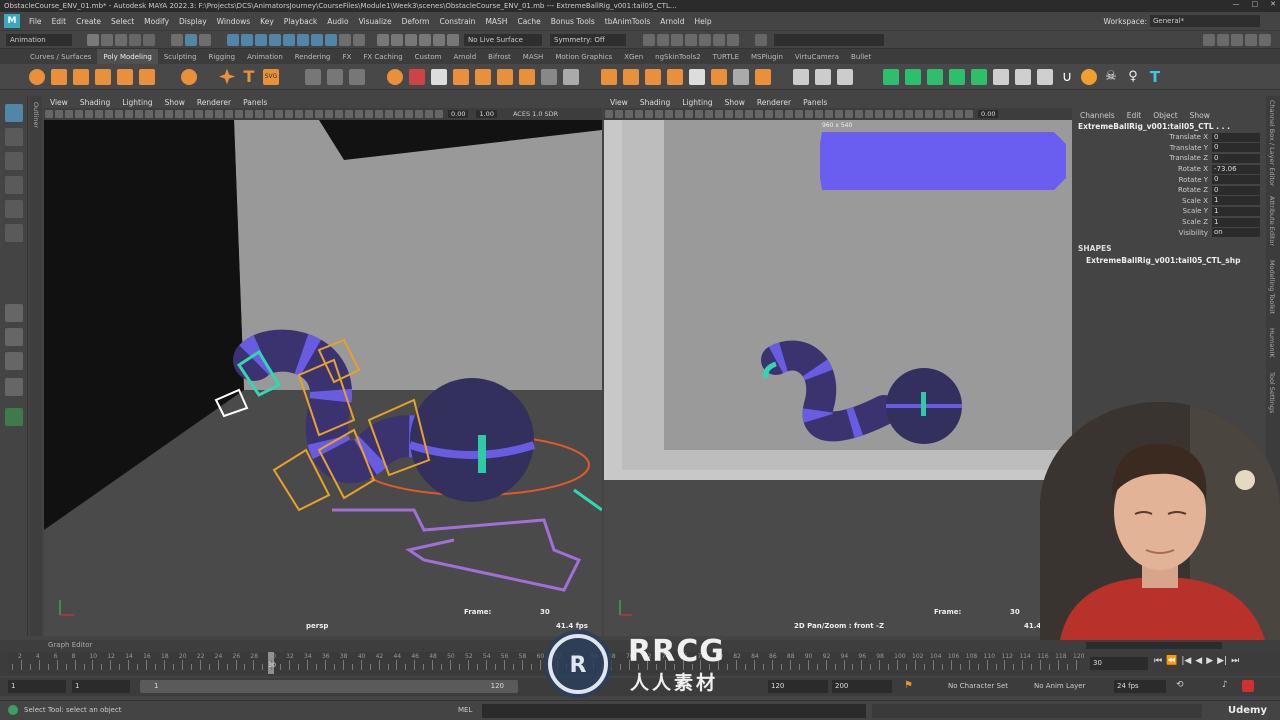 This screenshot has width=1280, height=720. Describe the element at coordinates (1143, 148) in the screenshot. I see `attribute-name: Translate Y` at that location.